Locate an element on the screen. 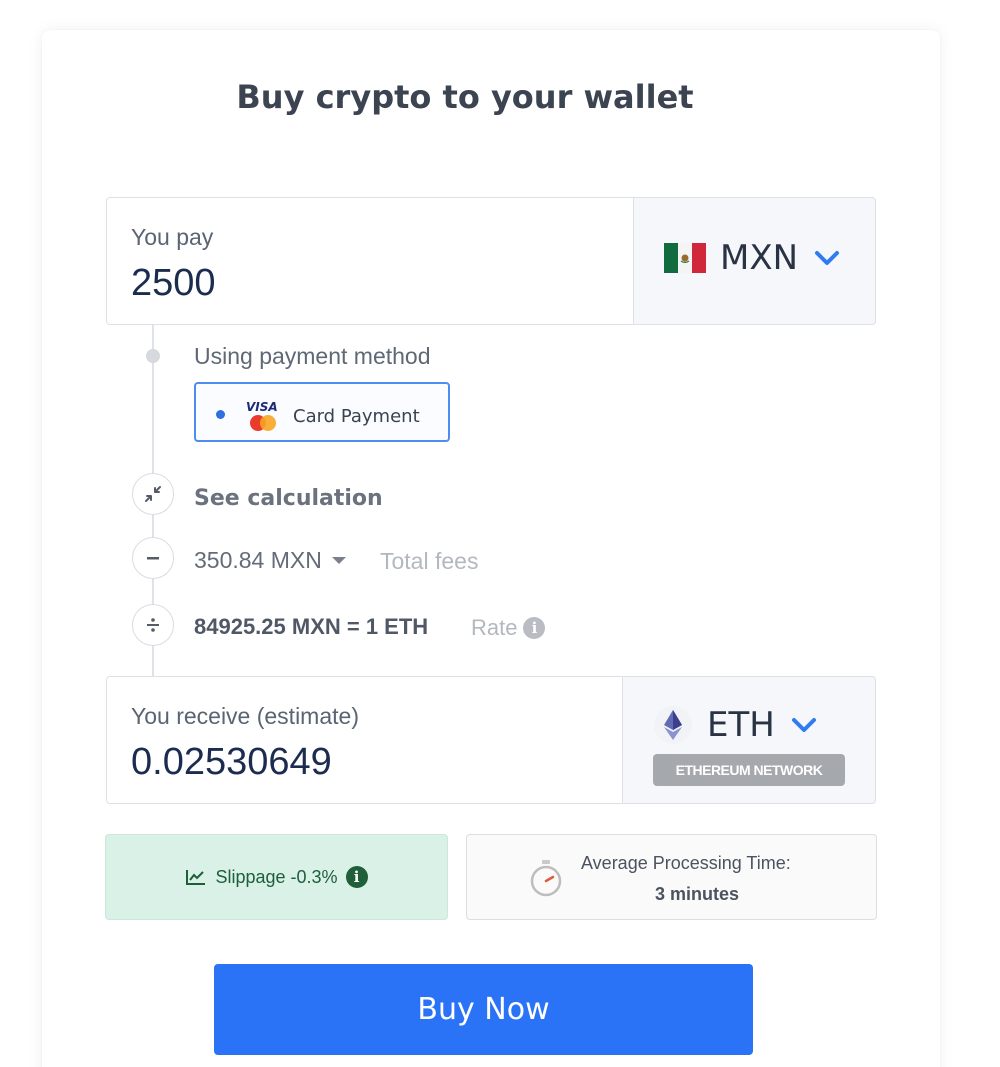 The height and width of the screenshot is (1067, 1000). see-calculation-link: See calculation is located at coordinates (288, 498).